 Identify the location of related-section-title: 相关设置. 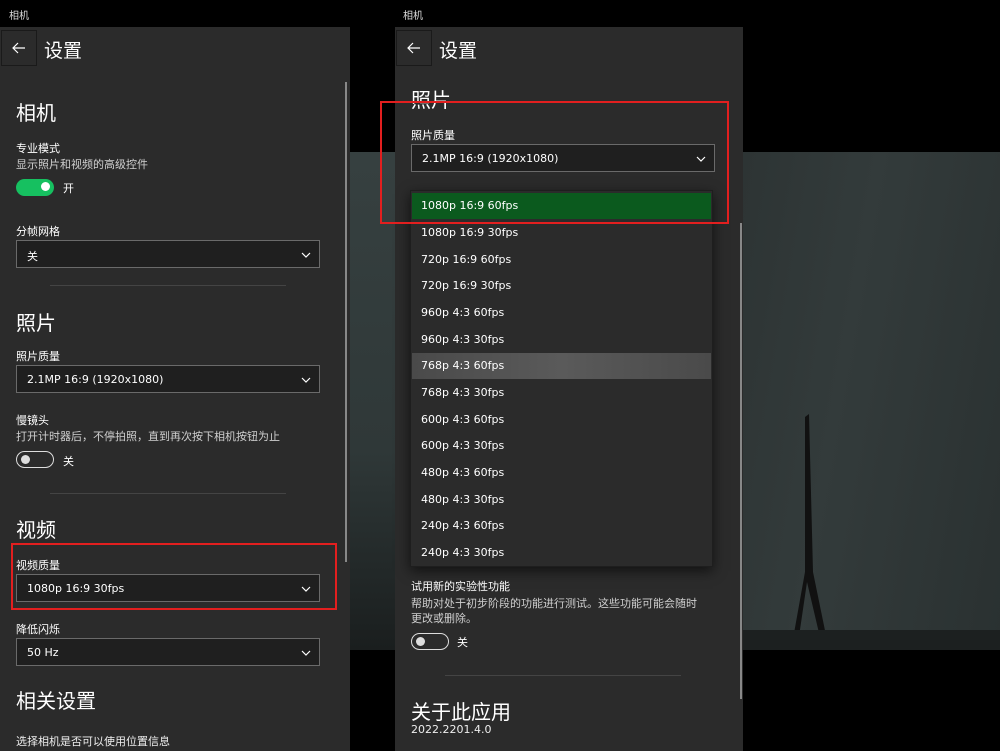
(56, 701).